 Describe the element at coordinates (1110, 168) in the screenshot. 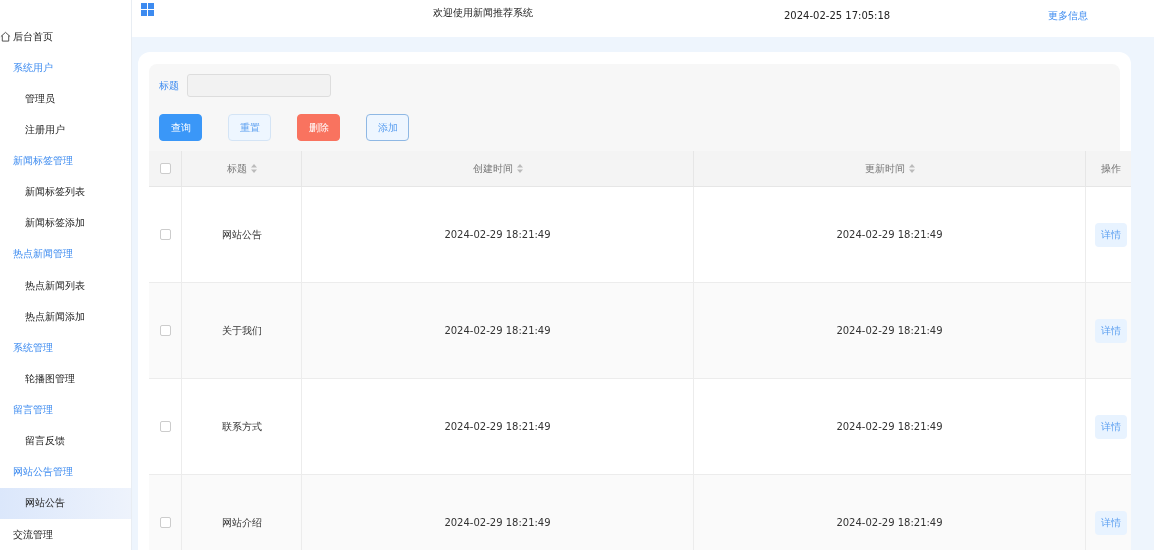

I see `column-title: 操作` at that location.